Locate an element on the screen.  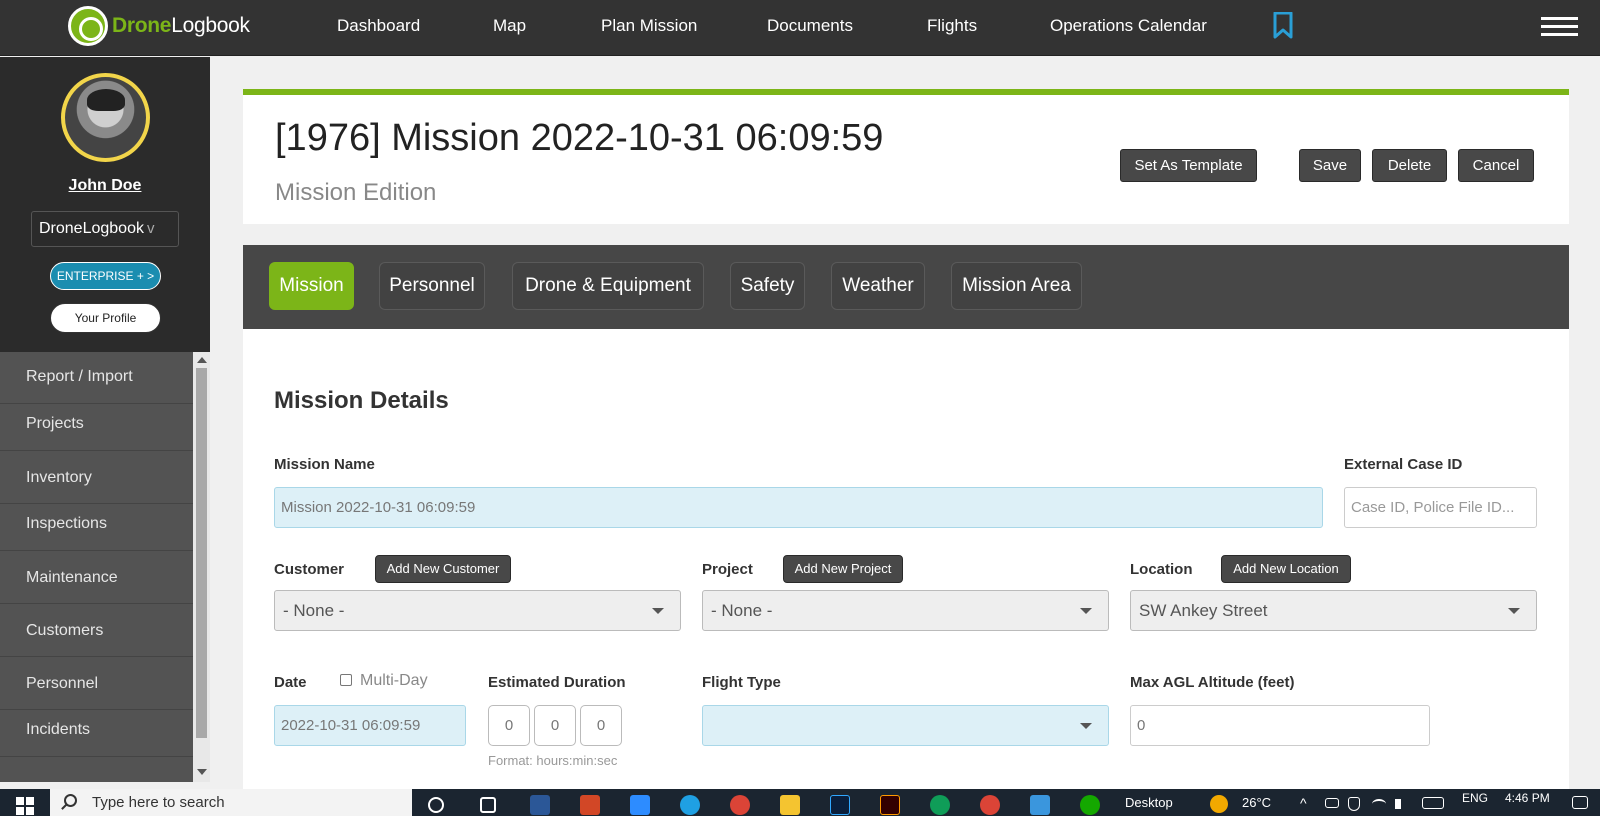
mission-name-input: Mission 2022-10-31 06:09:59 is located at coordinates (798, 507).